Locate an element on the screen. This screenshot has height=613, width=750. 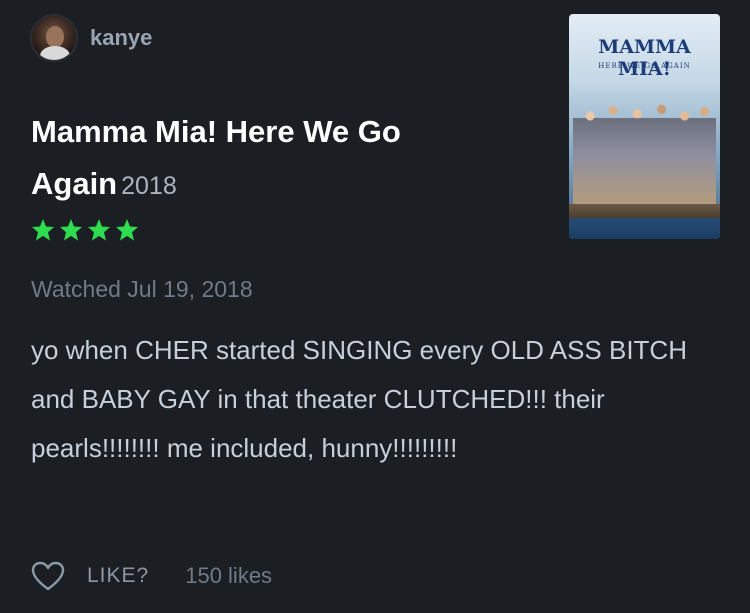
film-poster: MAMMA MIA! HERE WE GO AGAIN is located at coordinates (644, 126).